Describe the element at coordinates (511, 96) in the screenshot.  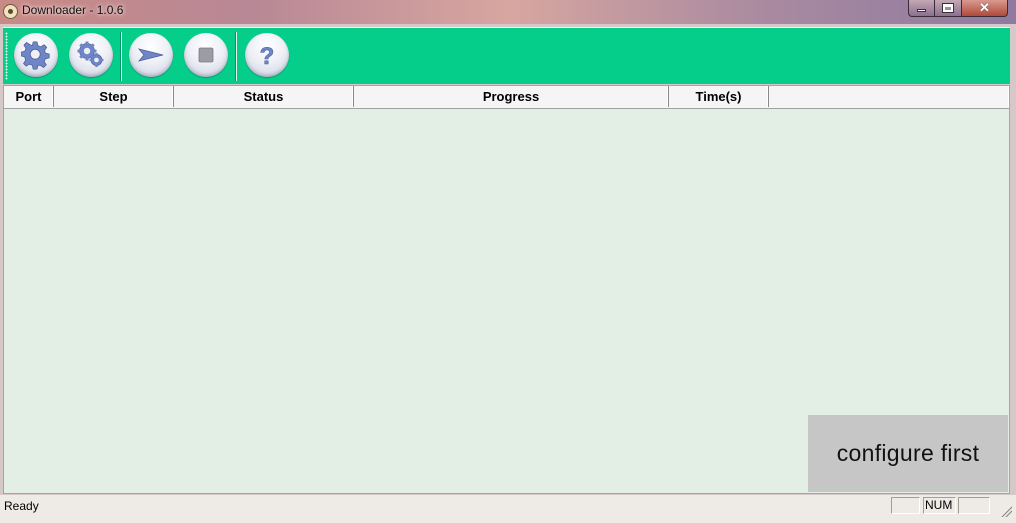
I see `column-header-progress: Progress` at that location.